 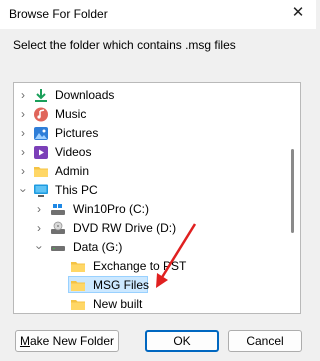 I want to click on close-icon: ✕, so click(x=298, y=13).